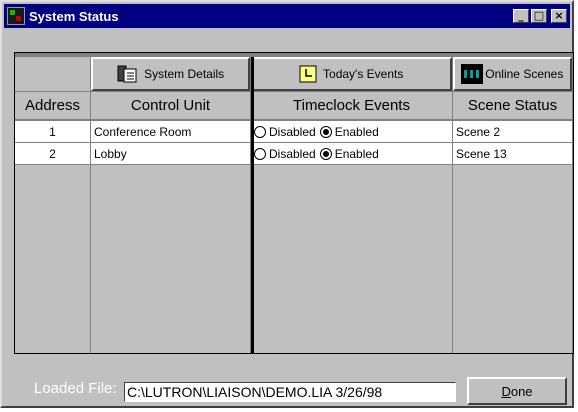 This screenshot has width=578, height=412. Describe the element at coordinates (363, 74) in the screenshot. I see `todays-events-label: Today's Events` at that location.